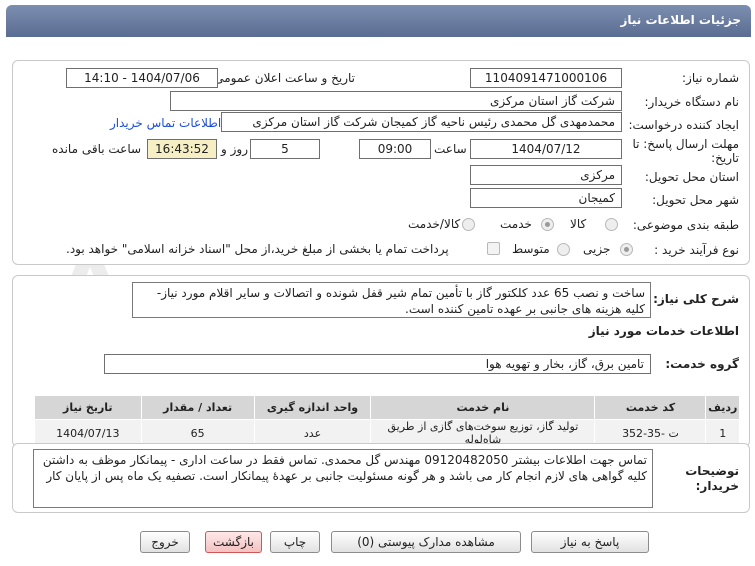  What do you see at coordinates (696, 250) in the screenshot?
I see `purchase-type-label: نوع فرآیند خرید :` at bounding box center [696, 250].